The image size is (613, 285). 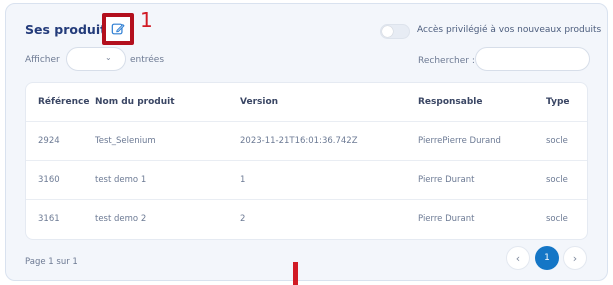 I want to click on privileged-access-toggle, so click(x=395, y=31).